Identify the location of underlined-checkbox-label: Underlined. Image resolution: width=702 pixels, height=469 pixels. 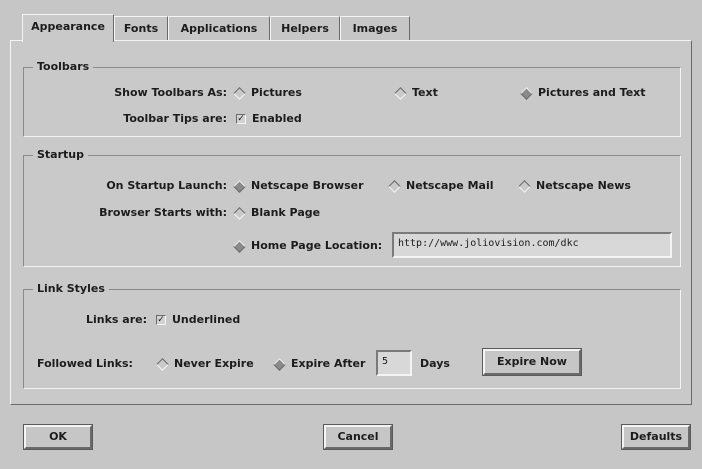
(206, 319).